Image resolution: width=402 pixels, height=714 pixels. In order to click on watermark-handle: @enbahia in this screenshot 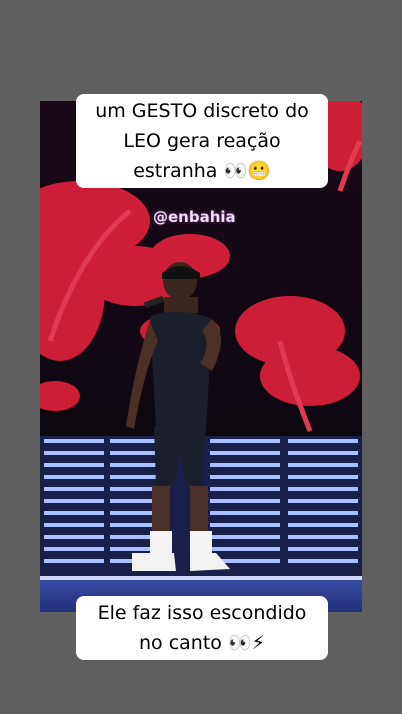, I will do `click(194, 217)`.